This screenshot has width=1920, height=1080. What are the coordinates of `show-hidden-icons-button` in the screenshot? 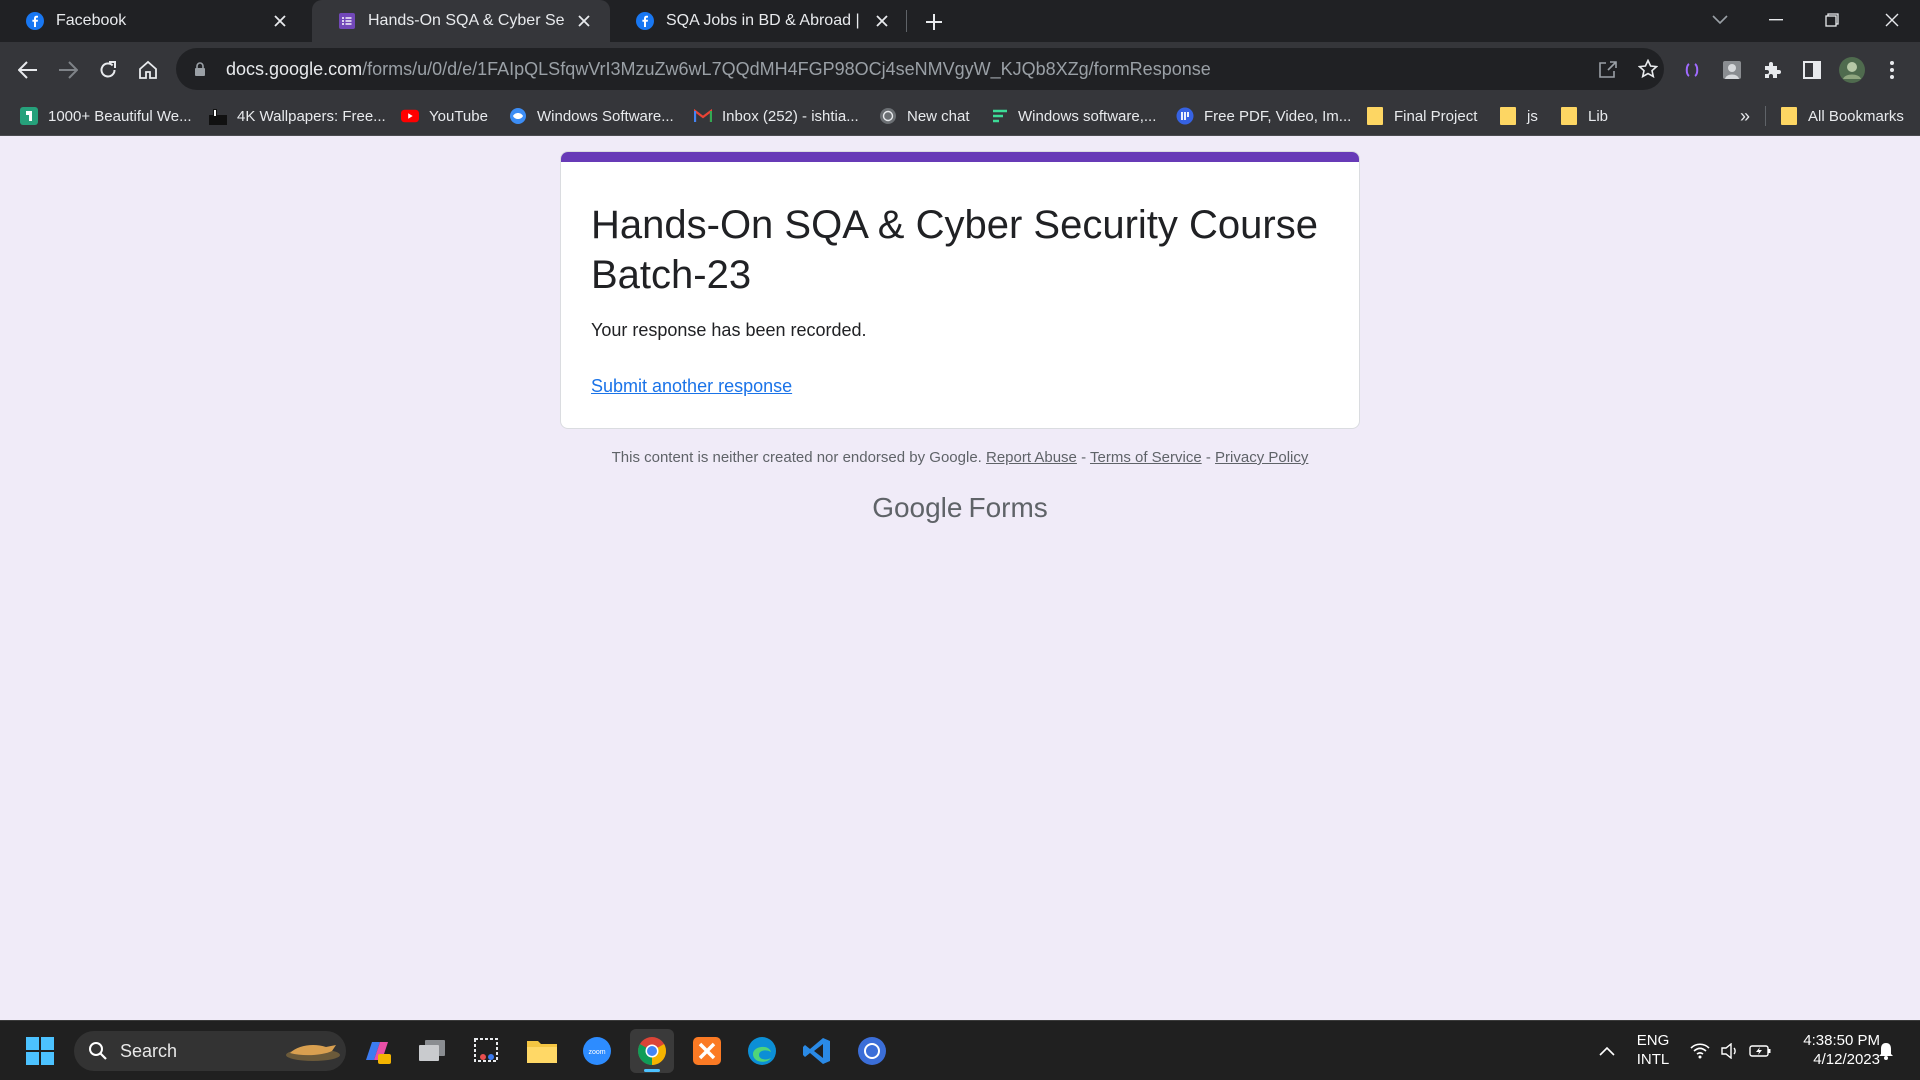 It's located at (1607, 1050).